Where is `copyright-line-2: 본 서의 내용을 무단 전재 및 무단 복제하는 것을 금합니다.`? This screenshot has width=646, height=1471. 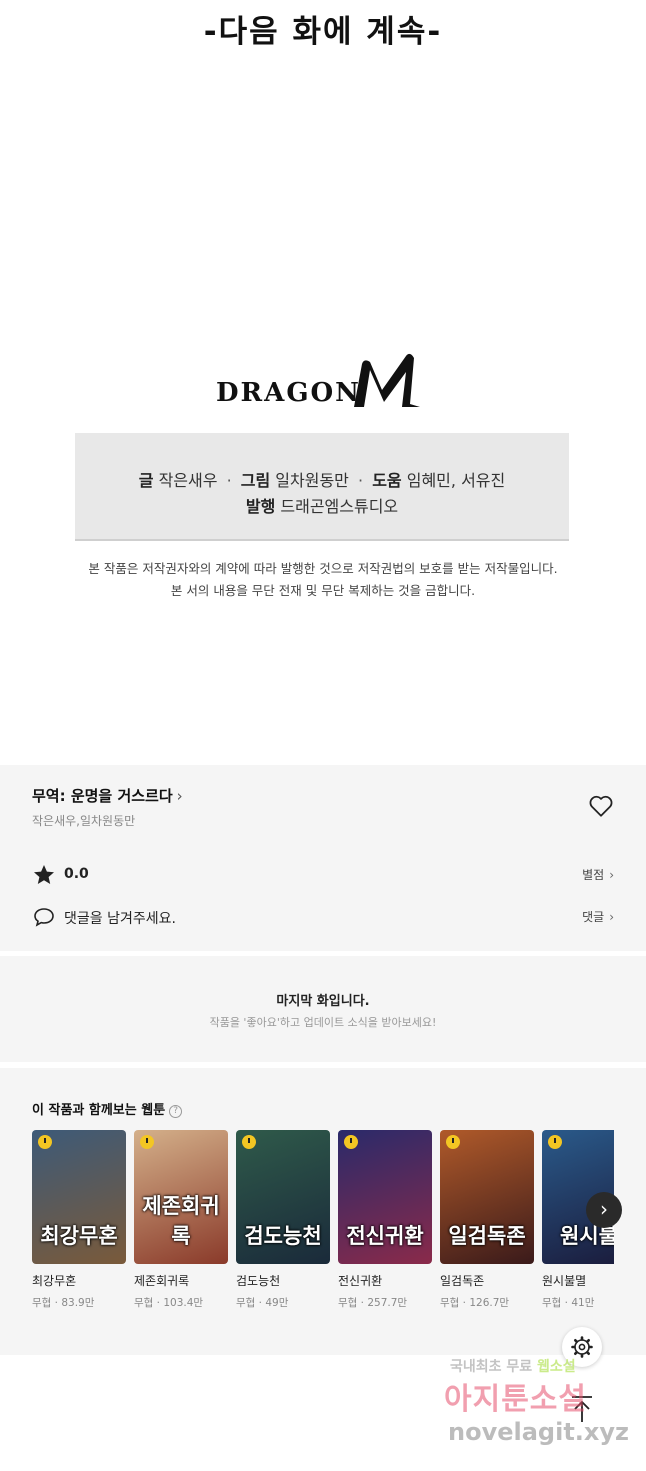 copyright-line-2: 본 서의 내용을 무단 전재 및 무단 복제하는 것을 금합니다. is located at coordinates (323, 590).